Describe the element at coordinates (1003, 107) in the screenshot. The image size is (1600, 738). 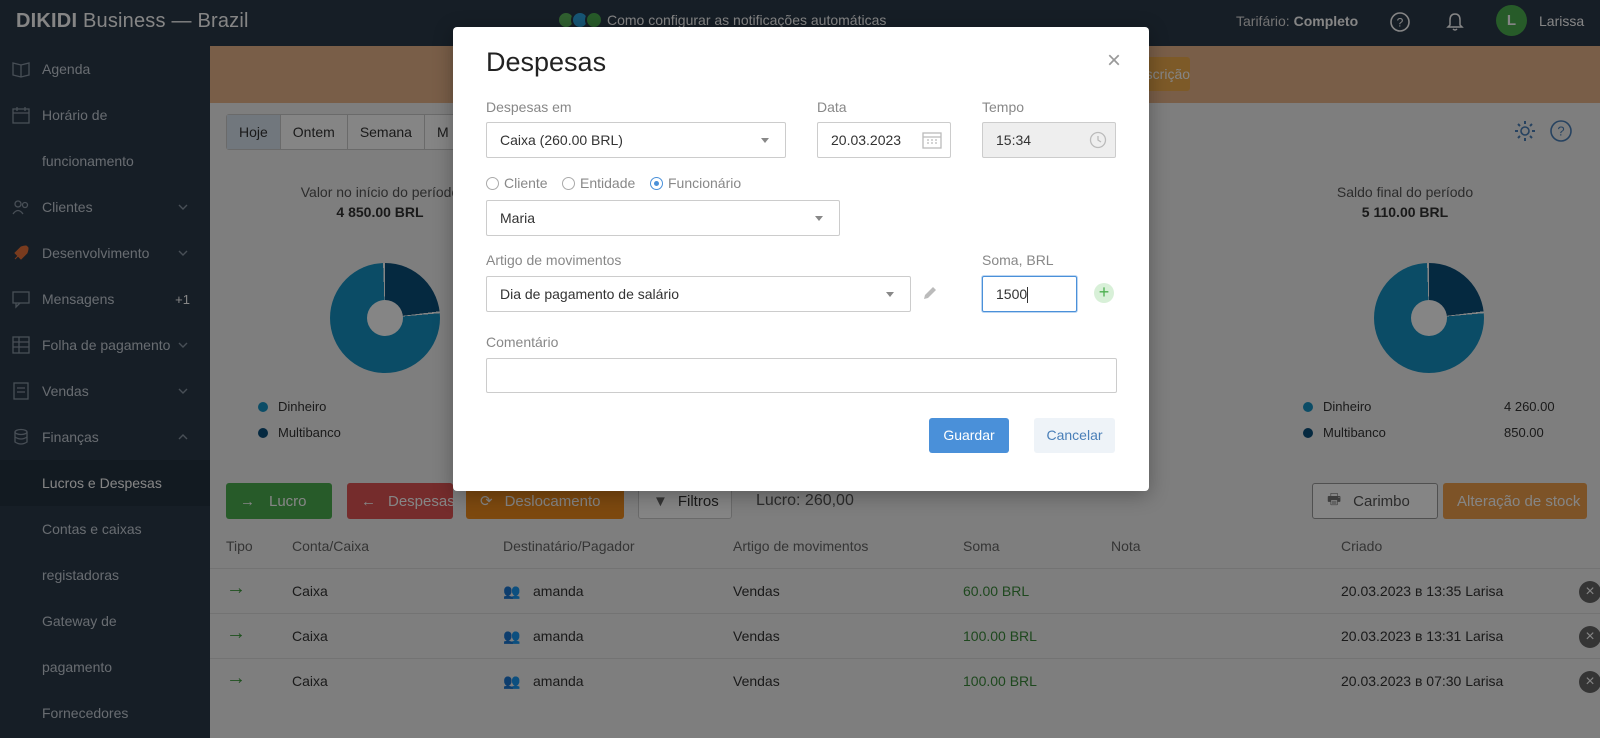
I see `time-label: Tempo` at that location.